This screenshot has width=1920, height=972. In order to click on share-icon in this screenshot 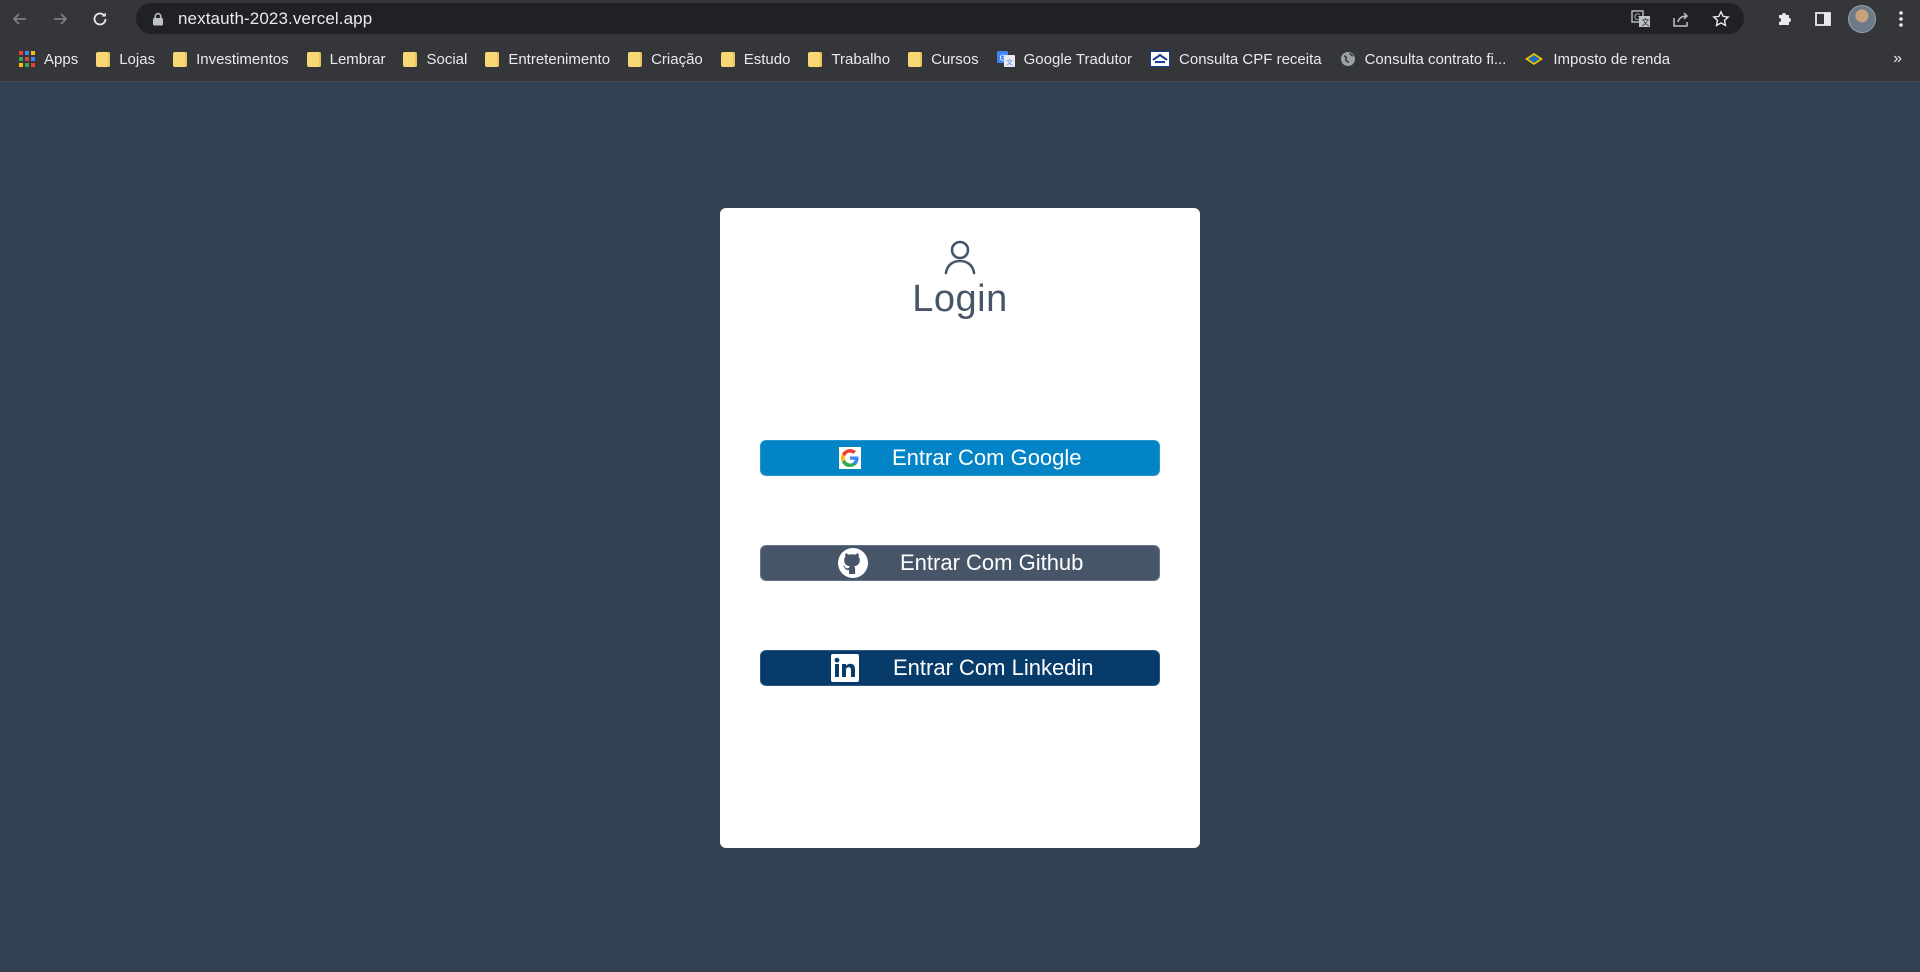, I will do `click(1681, 19)`.